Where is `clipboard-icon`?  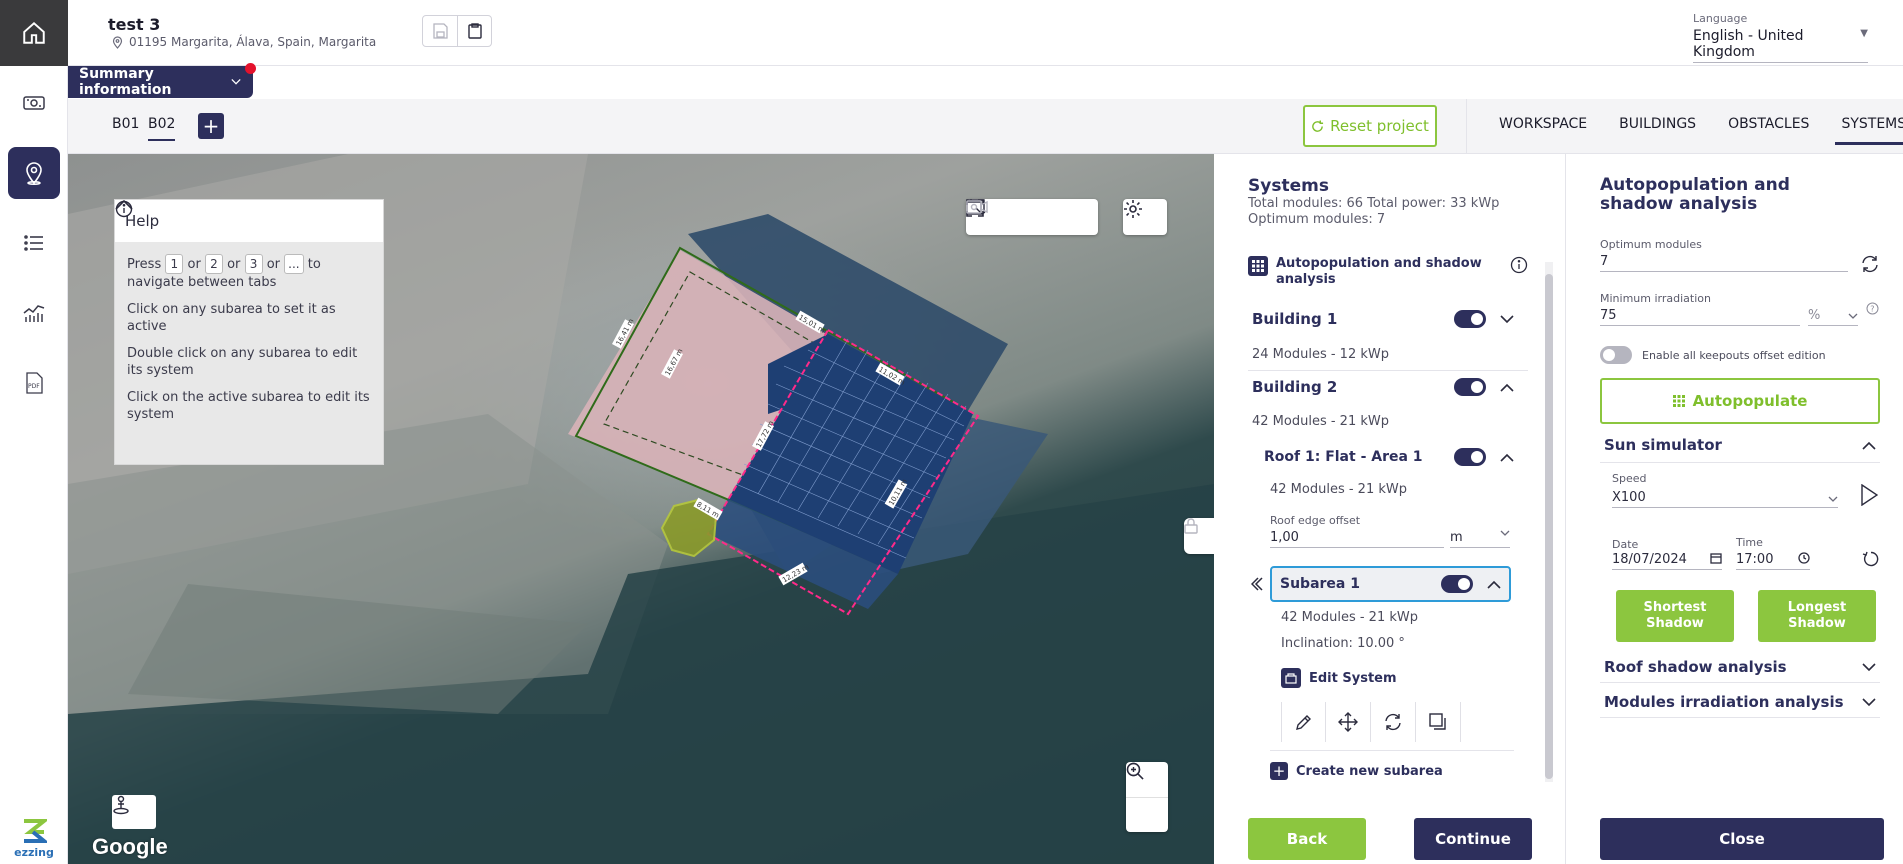
clipboard-icon is located at coordinates (474, 31).